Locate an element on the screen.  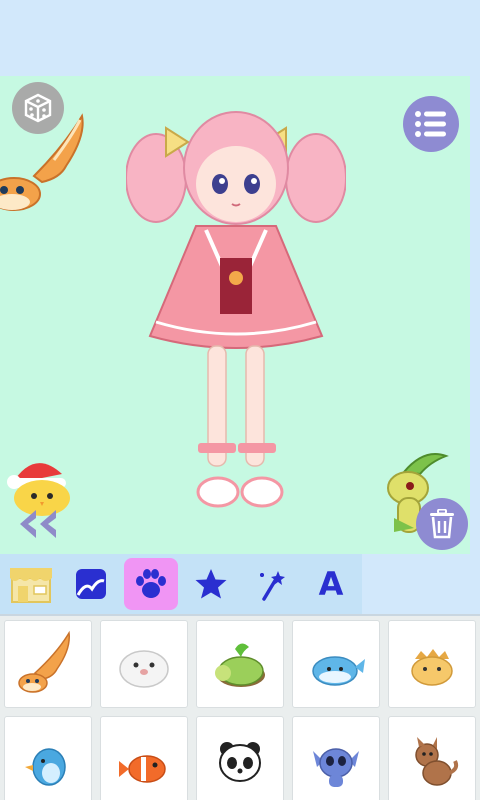
pet-item-blue-koala is located at coordinates (336, 758).